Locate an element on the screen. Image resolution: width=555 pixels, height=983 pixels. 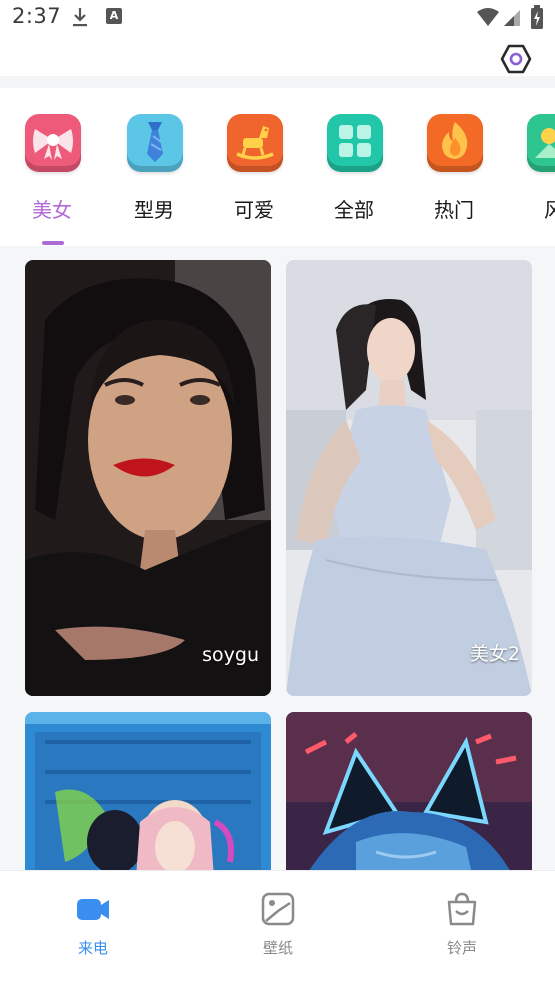
shopping-bag-icon is located at coordinates (462, 909).